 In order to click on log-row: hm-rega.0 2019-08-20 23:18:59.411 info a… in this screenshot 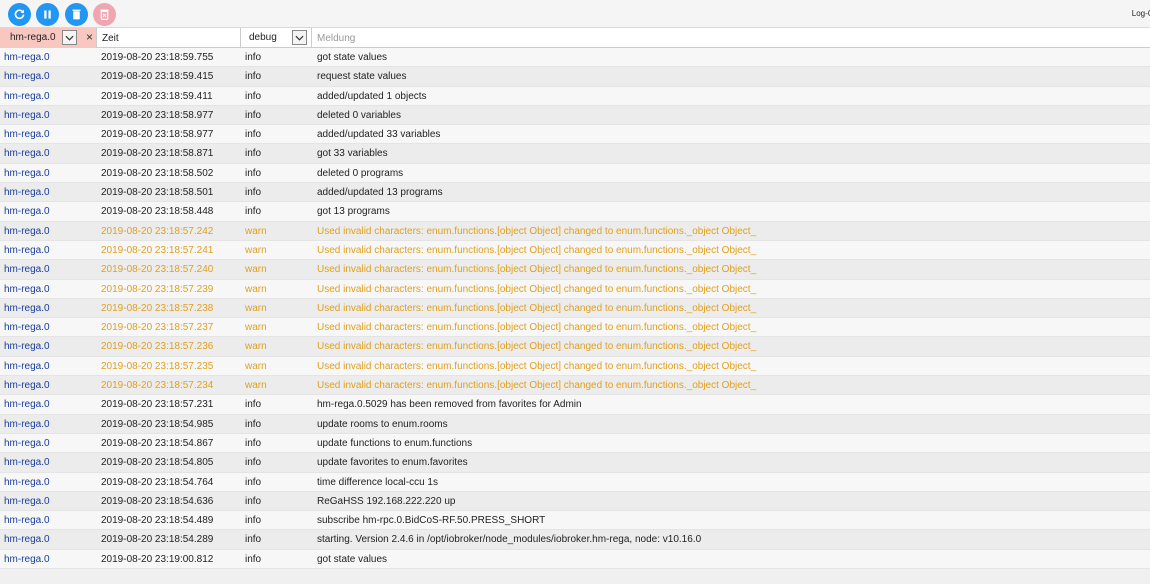, I will do `click(575, 96)`.